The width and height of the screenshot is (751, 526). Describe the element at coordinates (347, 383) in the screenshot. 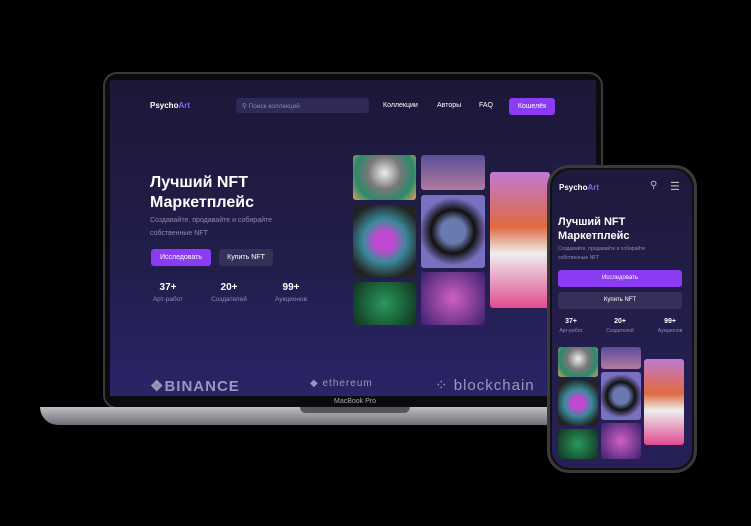

I see `partner-name: ethereum` at that location.